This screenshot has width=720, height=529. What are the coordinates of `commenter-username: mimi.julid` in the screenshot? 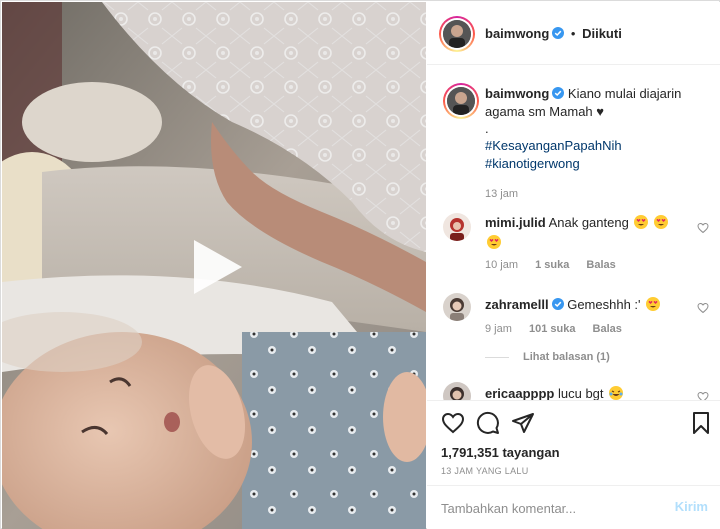 It's located at (515, 222).